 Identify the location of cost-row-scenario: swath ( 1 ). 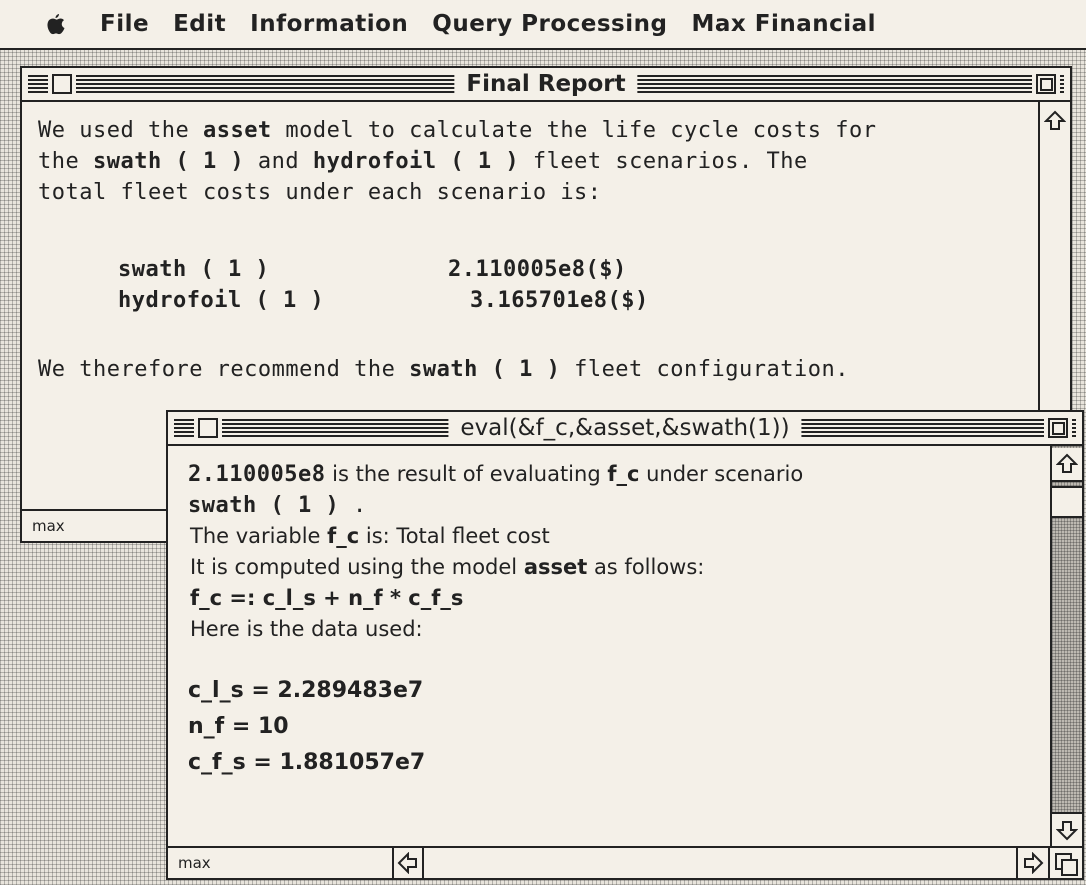
(194, 269).